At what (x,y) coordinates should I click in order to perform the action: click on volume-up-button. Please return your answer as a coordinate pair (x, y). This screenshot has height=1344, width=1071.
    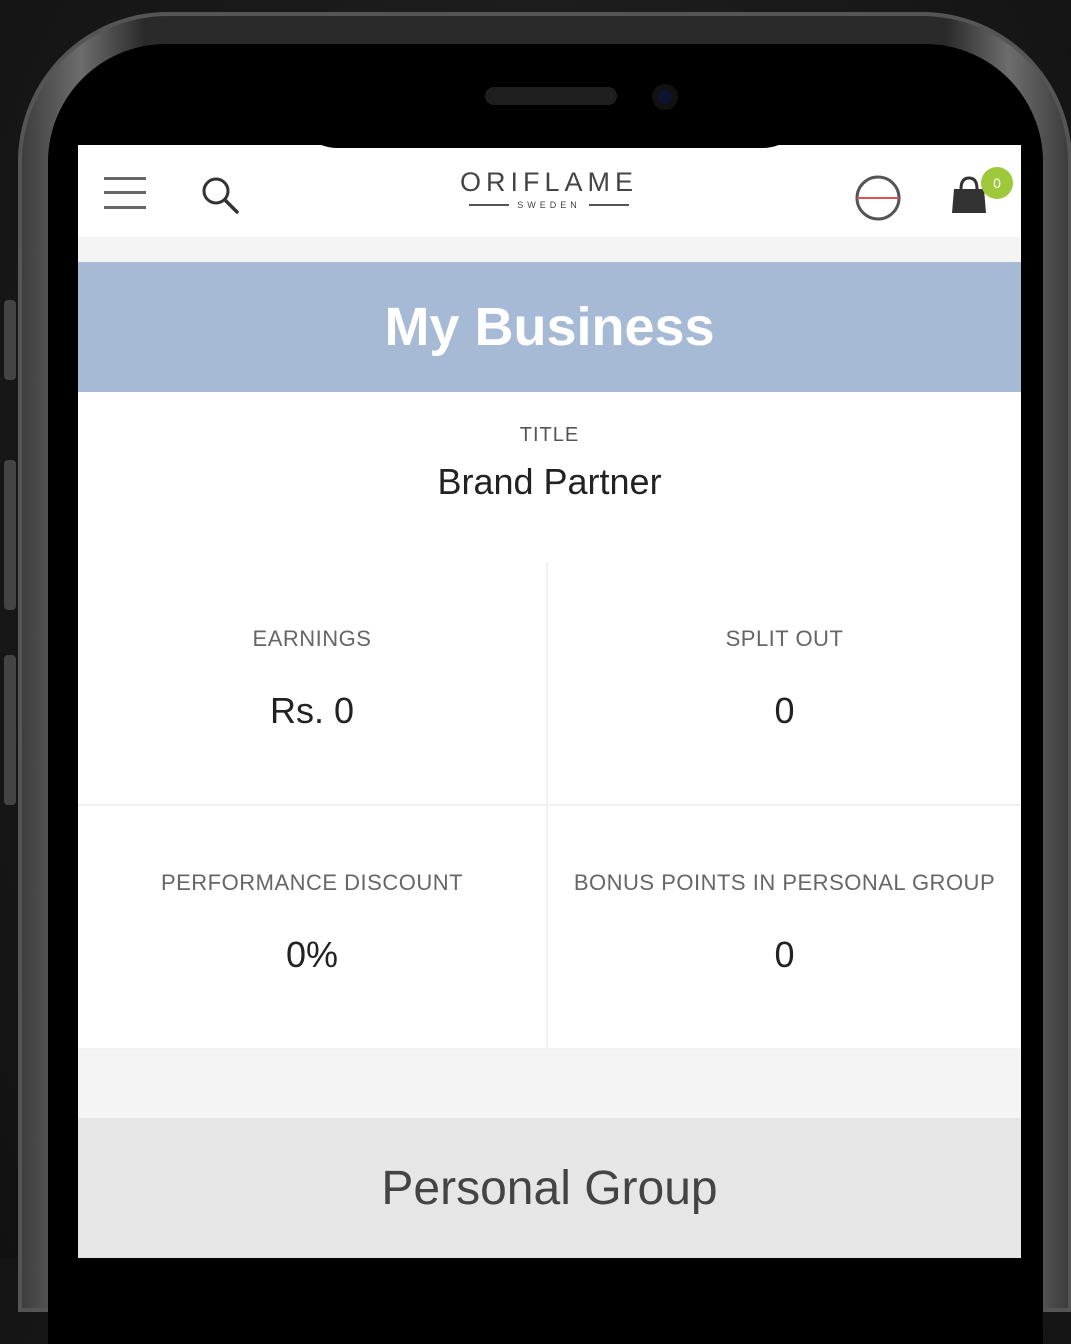
    Looking at the image, I should click on (10, 535).